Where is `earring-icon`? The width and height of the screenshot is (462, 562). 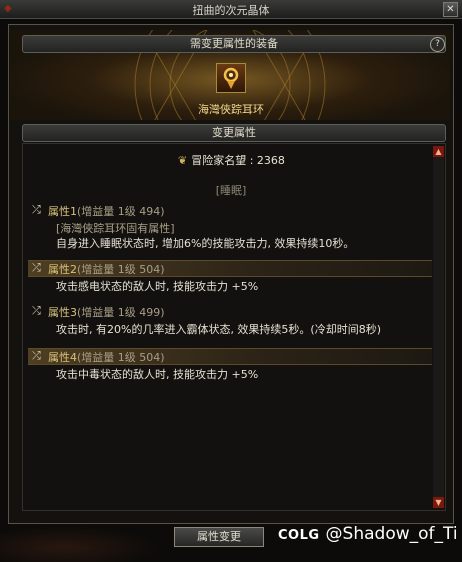
earring-icon is located at coordinates (231, 78).